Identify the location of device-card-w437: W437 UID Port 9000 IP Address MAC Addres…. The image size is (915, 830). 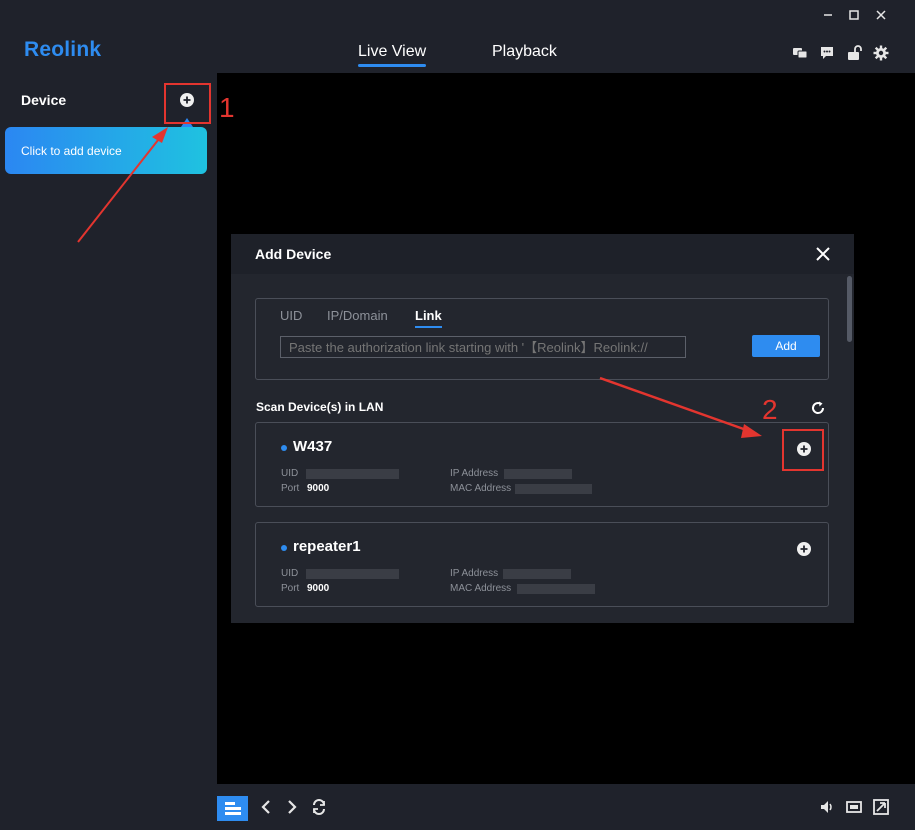
(542, 464).